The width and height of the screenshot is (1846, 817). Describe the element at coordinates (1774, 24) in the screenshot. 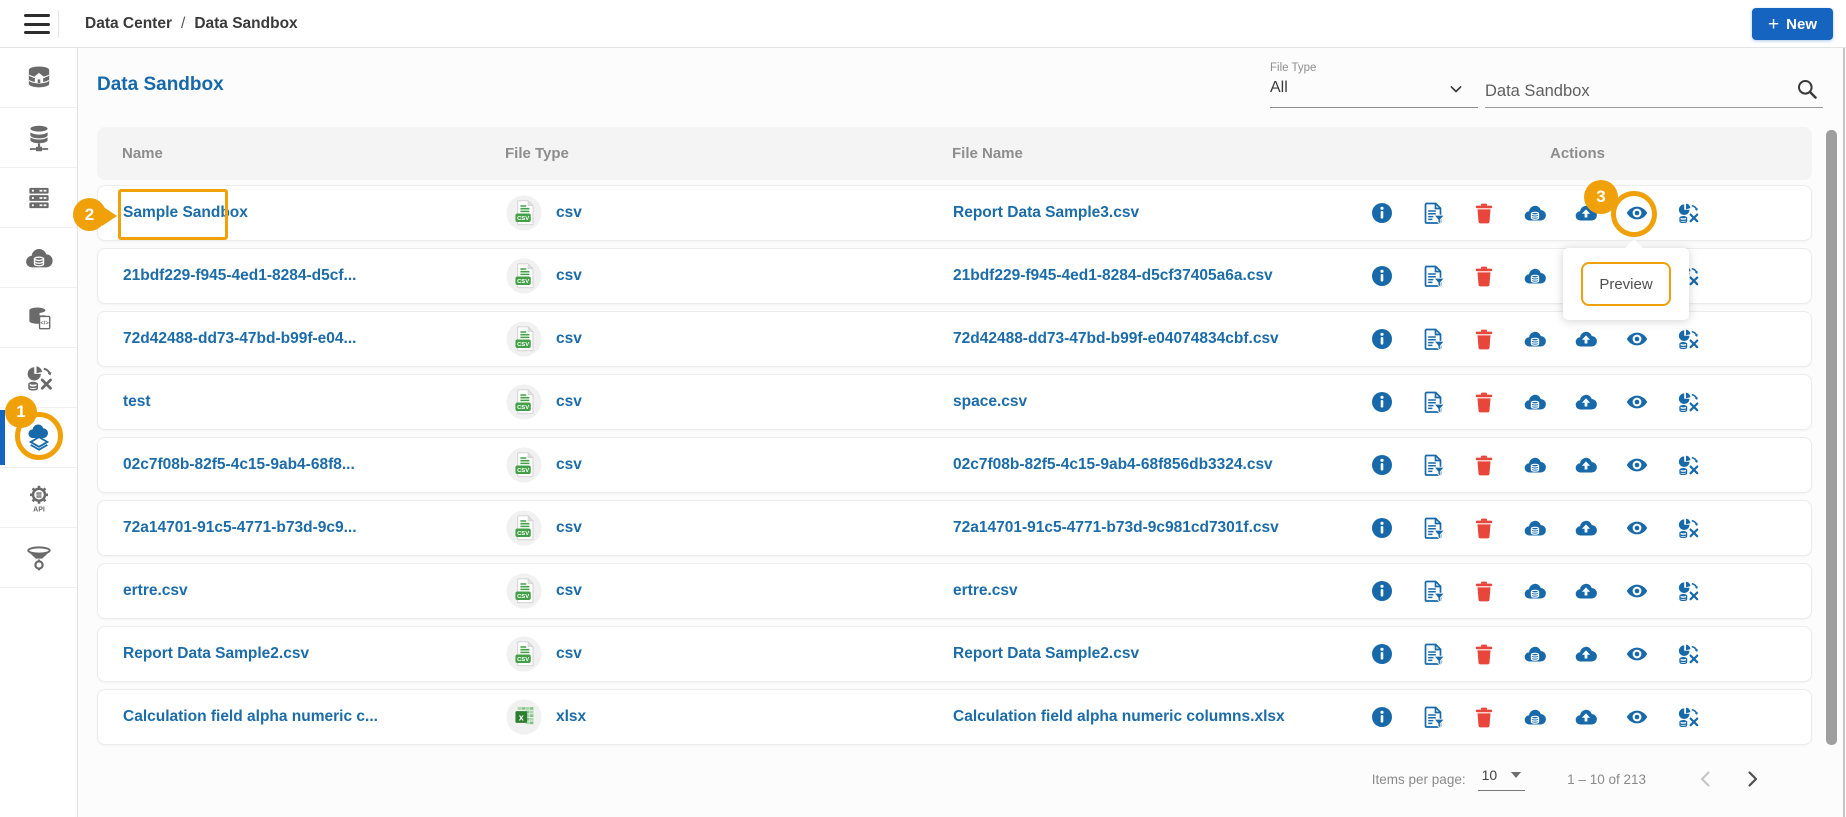

I see `plus-icon: +` at that location.